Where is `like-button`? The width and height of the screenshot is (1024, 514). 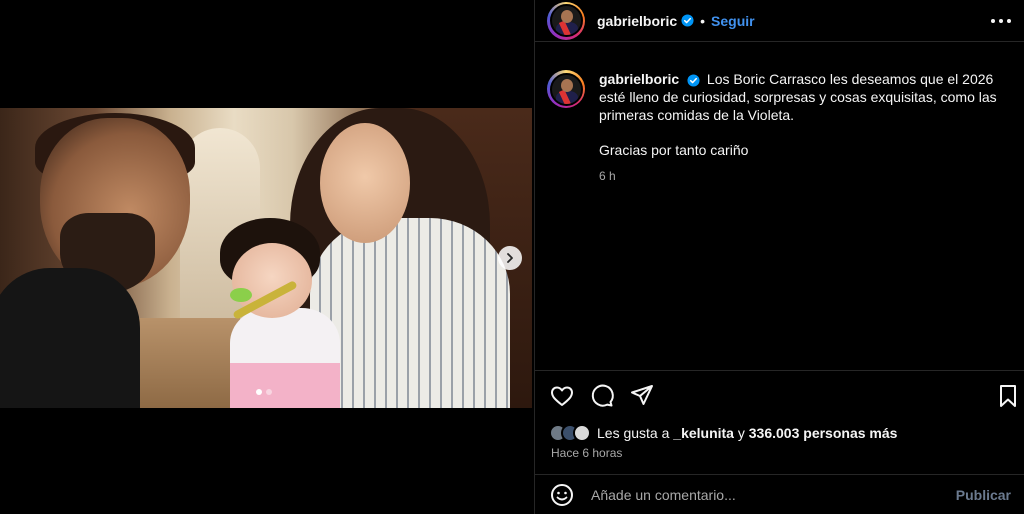 like-button is located at coordinates (562, 396).